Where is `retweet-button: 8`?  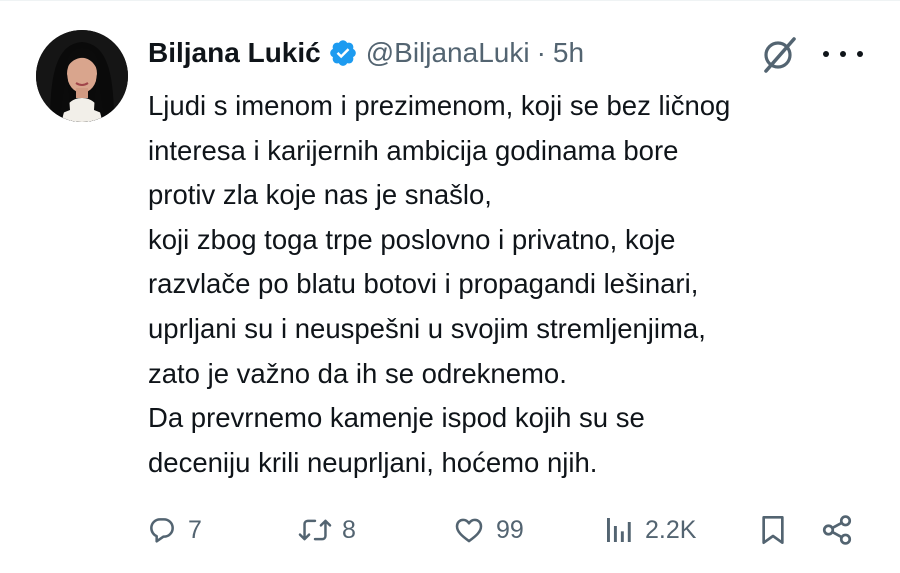 retweet-button: 8 is located at coordinates (327, 530).